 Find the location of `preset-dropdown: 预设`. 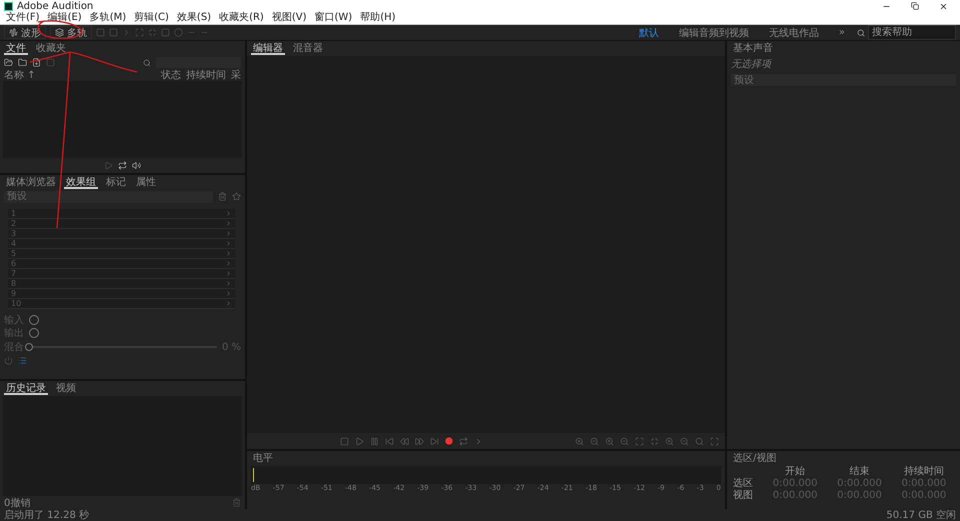

preset-dropdown: 预设 is located at coordinates (843, 80).